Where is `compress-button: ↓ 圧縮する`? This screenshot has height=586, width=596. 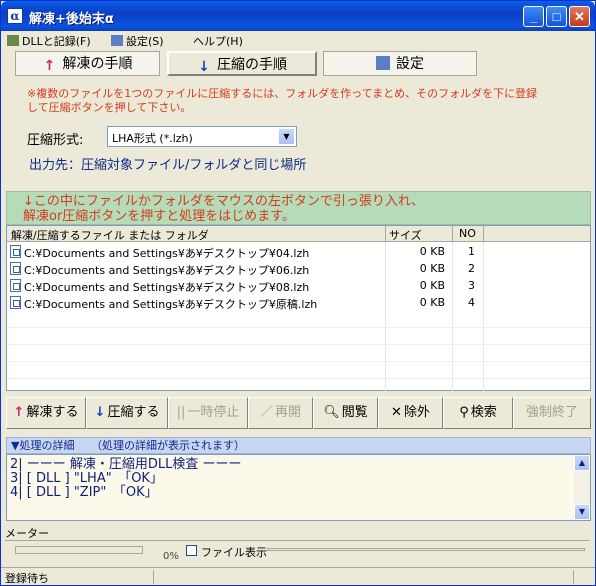 compress-button: ↓ 圧縮する is located at coordinates (127, 413).